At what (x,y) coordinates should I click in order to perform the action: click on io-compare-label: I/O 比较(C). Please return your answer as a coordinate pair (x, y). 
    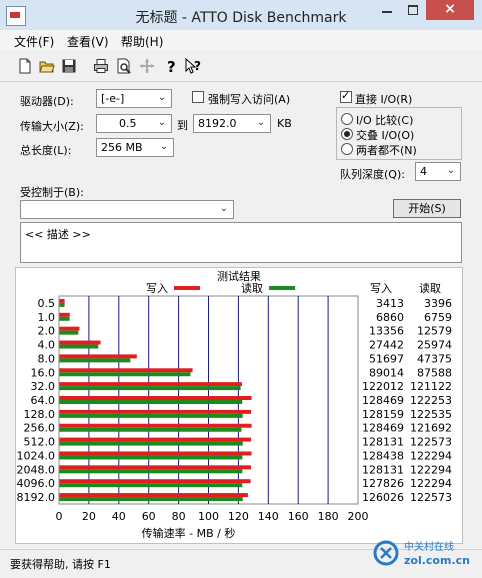
    Looking at the image, I should click on (385, 120).